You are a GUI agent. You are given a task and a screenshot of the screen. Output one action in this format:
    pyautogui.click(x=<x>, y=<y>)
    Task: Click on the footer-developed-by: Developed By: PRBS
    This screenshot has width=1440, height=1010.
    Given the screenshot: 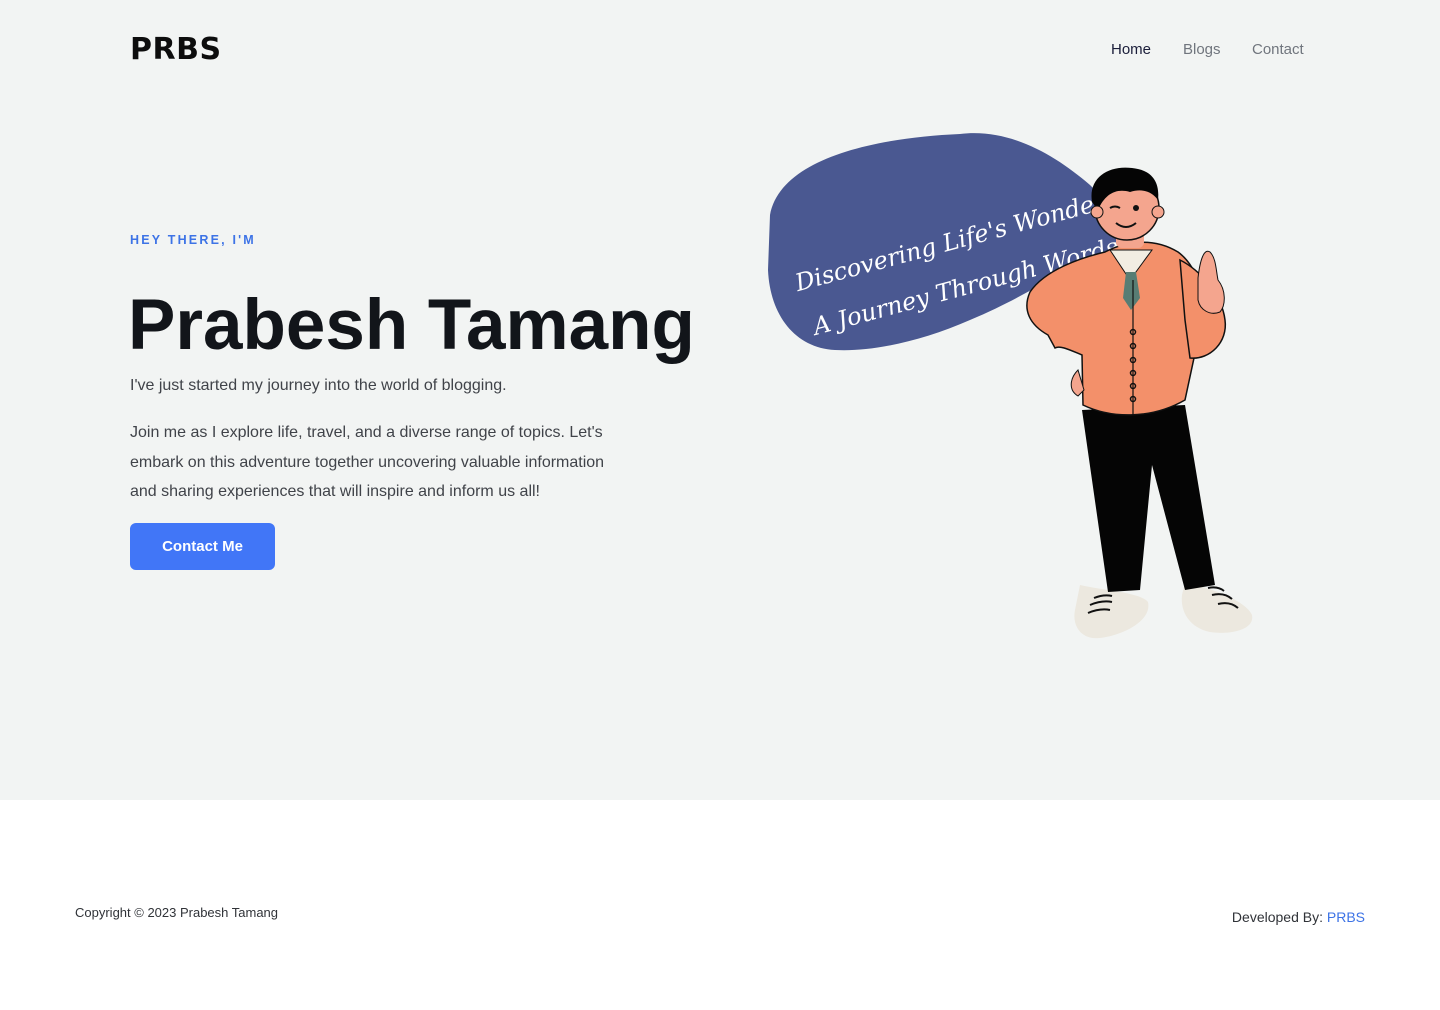 What is the action you would take?
    pyautogui.click(x=1298, y=917)
    